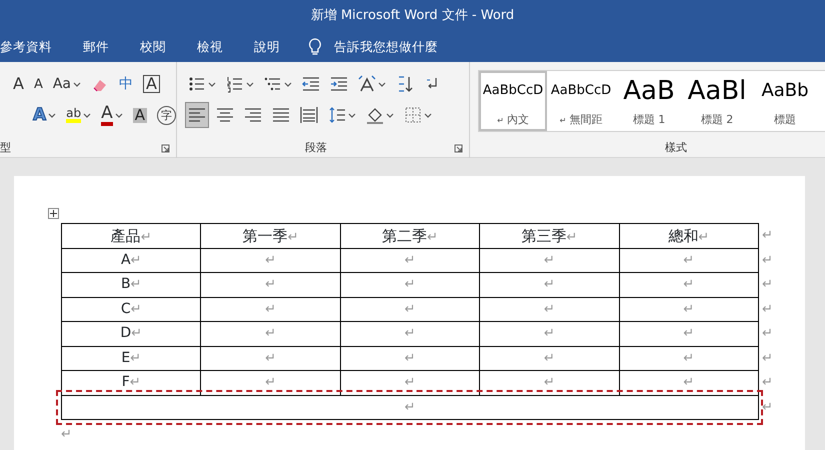 This screenshot has height=450, width=825. What do you see at coordinates (131, 236) in the screenshot?
I see `table-cell: 產品↵` at bounding box center [131, 236].